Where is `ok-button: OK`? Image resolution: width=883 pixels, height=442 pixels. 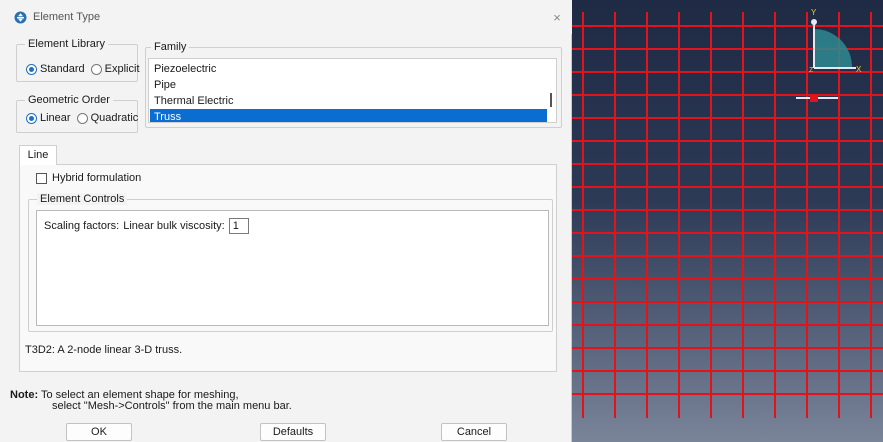
ok-button: OK is located at coordinates (99, 432).